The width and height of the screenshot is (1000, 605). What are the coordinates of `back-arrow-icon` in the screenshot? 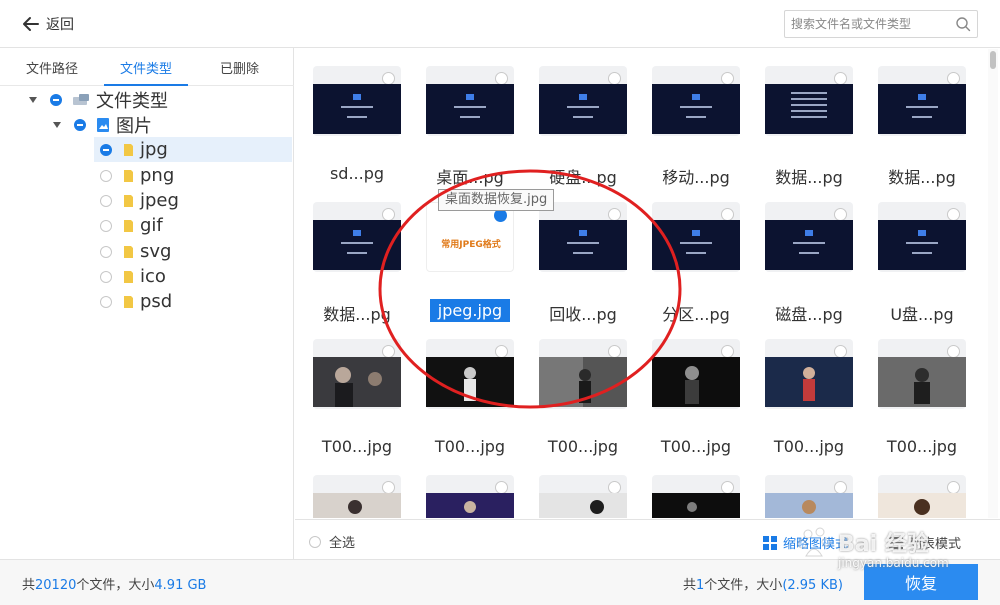 It's located at (31, 24).